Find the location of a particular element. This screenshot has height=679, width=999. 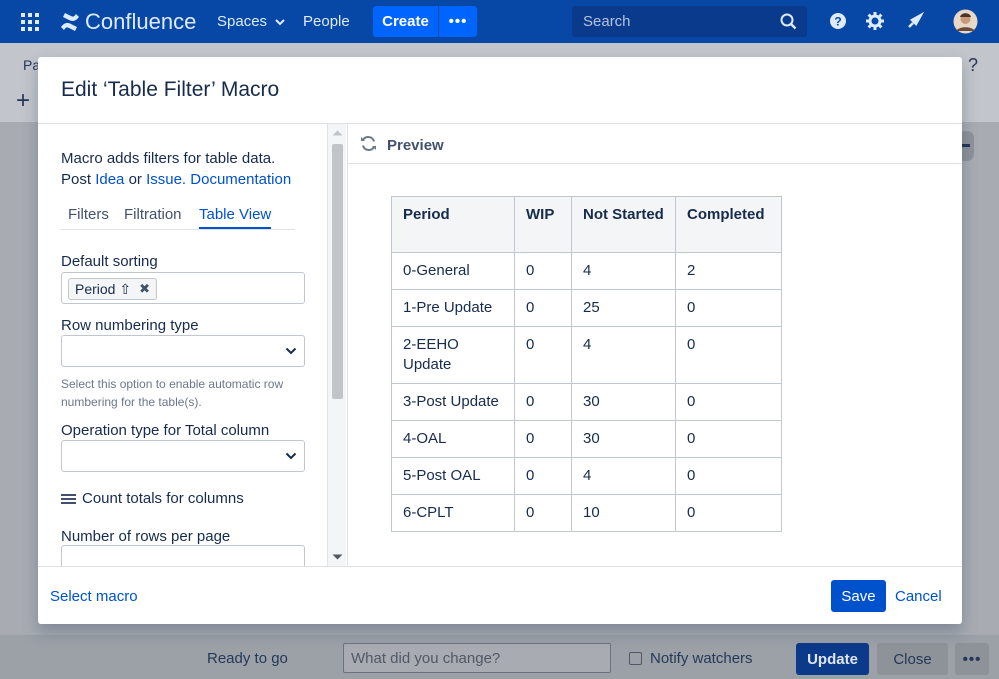

column-header: Completed is located at coordinates (728, 224).